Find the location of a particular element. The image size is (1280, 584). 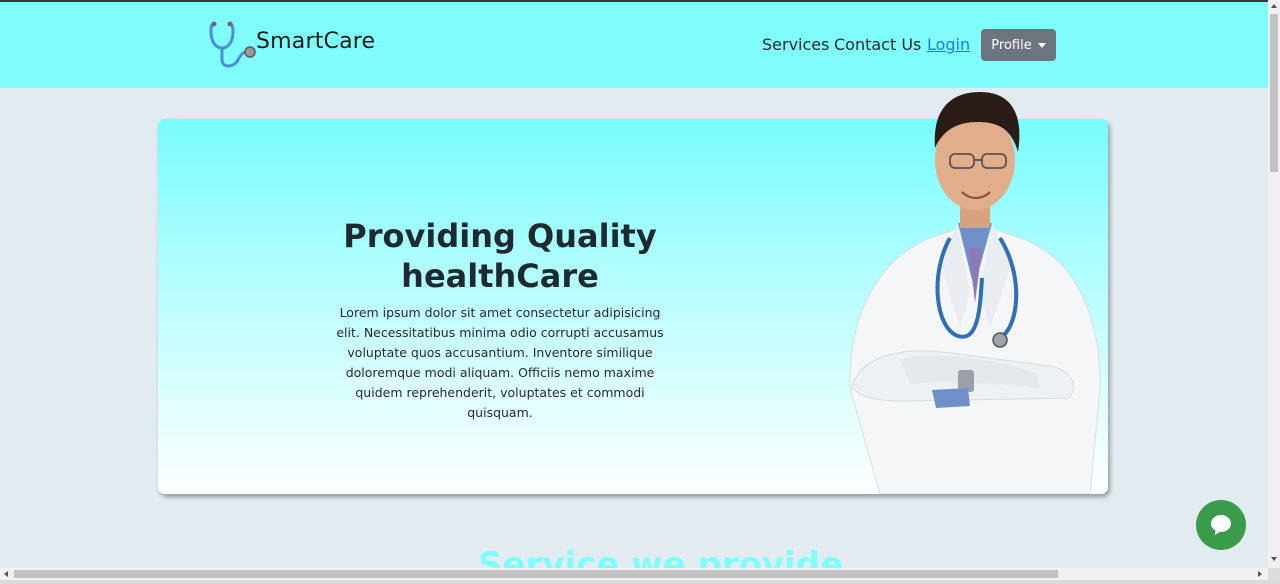

profile-dropdown-button: Profile is located at coordinates (1018, 45).